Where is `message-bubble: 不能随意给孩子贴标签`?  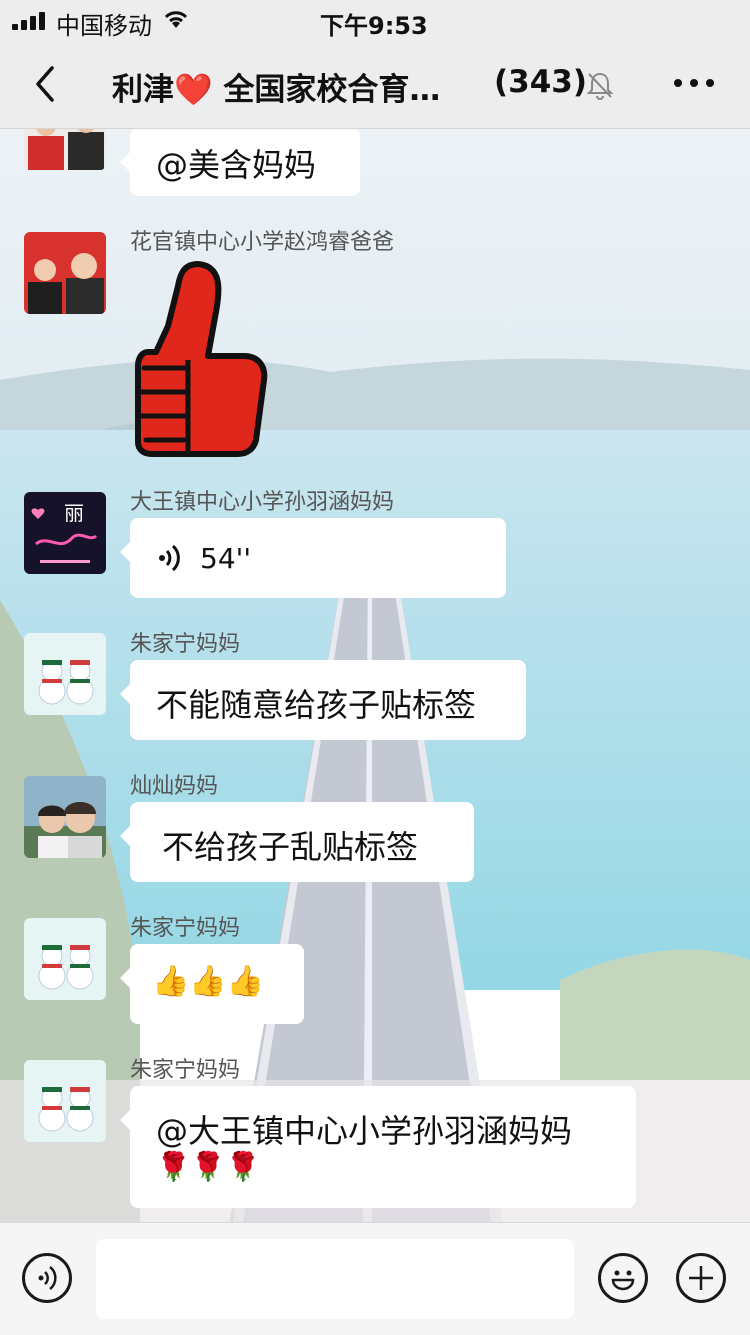 message-bubble: 不能随意给孩子贴标签 is located at coordinates (323, 700).